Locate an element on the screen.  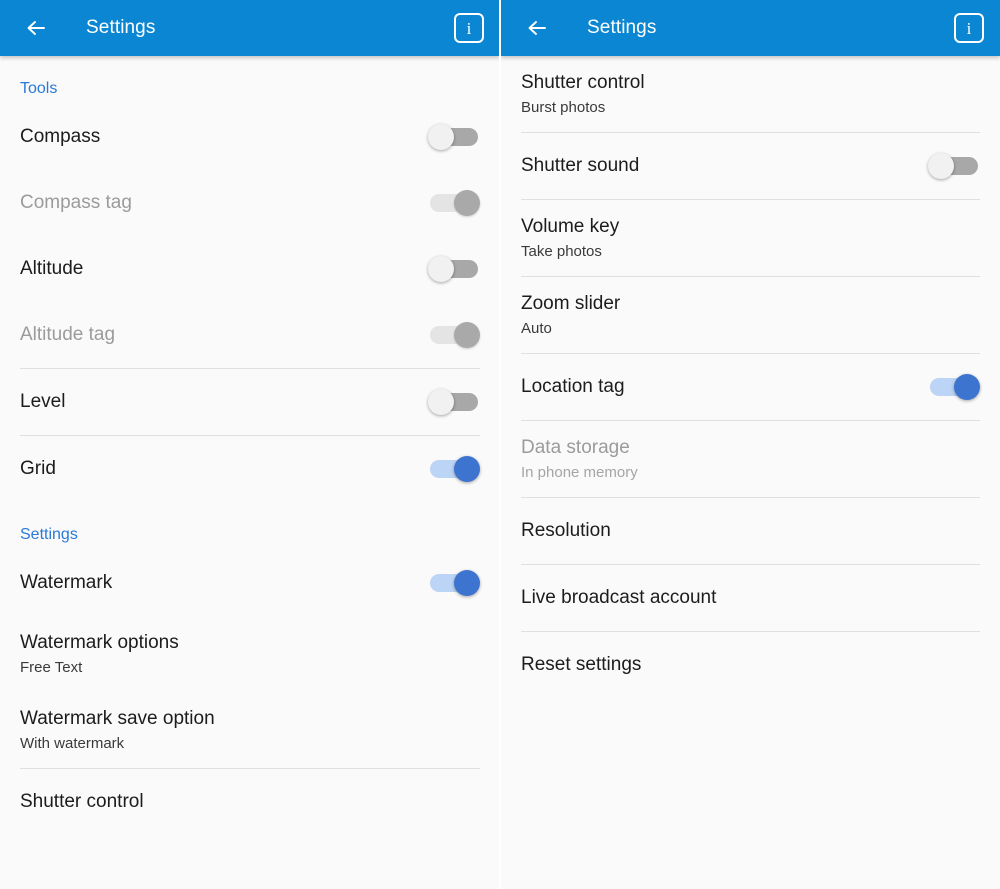
row-subtitle: In phone memory is located at coordinates (579, 472).